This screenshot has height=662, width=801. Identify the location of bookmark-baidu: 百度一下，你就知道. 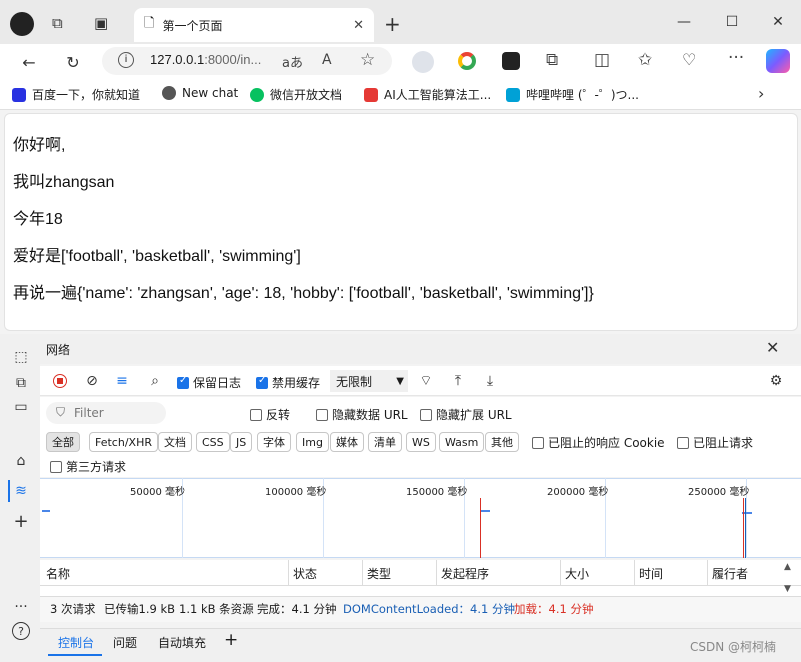
(76, 94).